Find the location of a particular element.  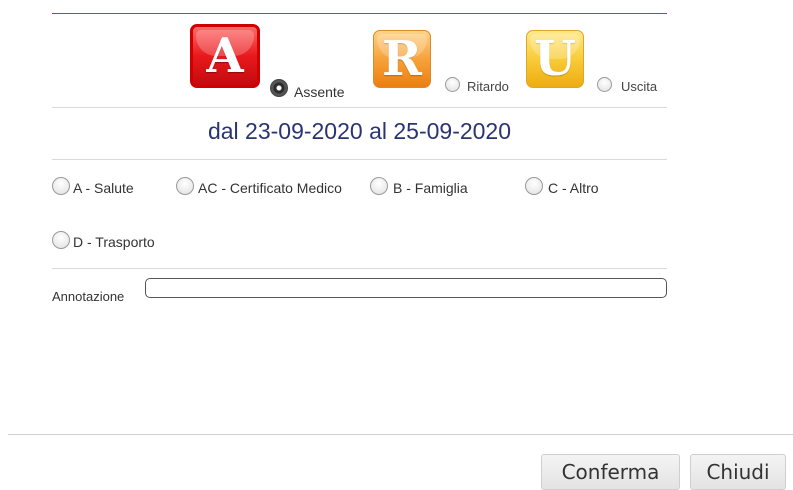

date-range-heading: dal 23-09-2020 al 25-09-2020 is located at coordinates (359, 131).